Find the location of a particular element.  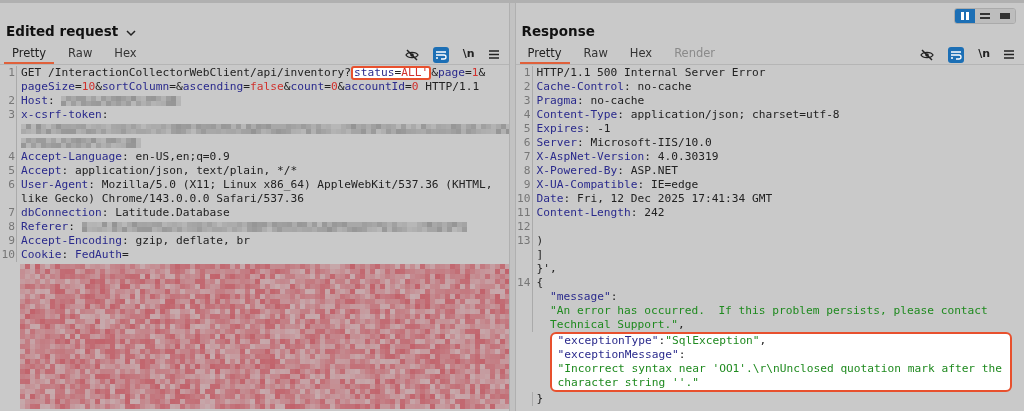

code-text: : application/json, text/plain, */* is located at coordinates (179, 171).